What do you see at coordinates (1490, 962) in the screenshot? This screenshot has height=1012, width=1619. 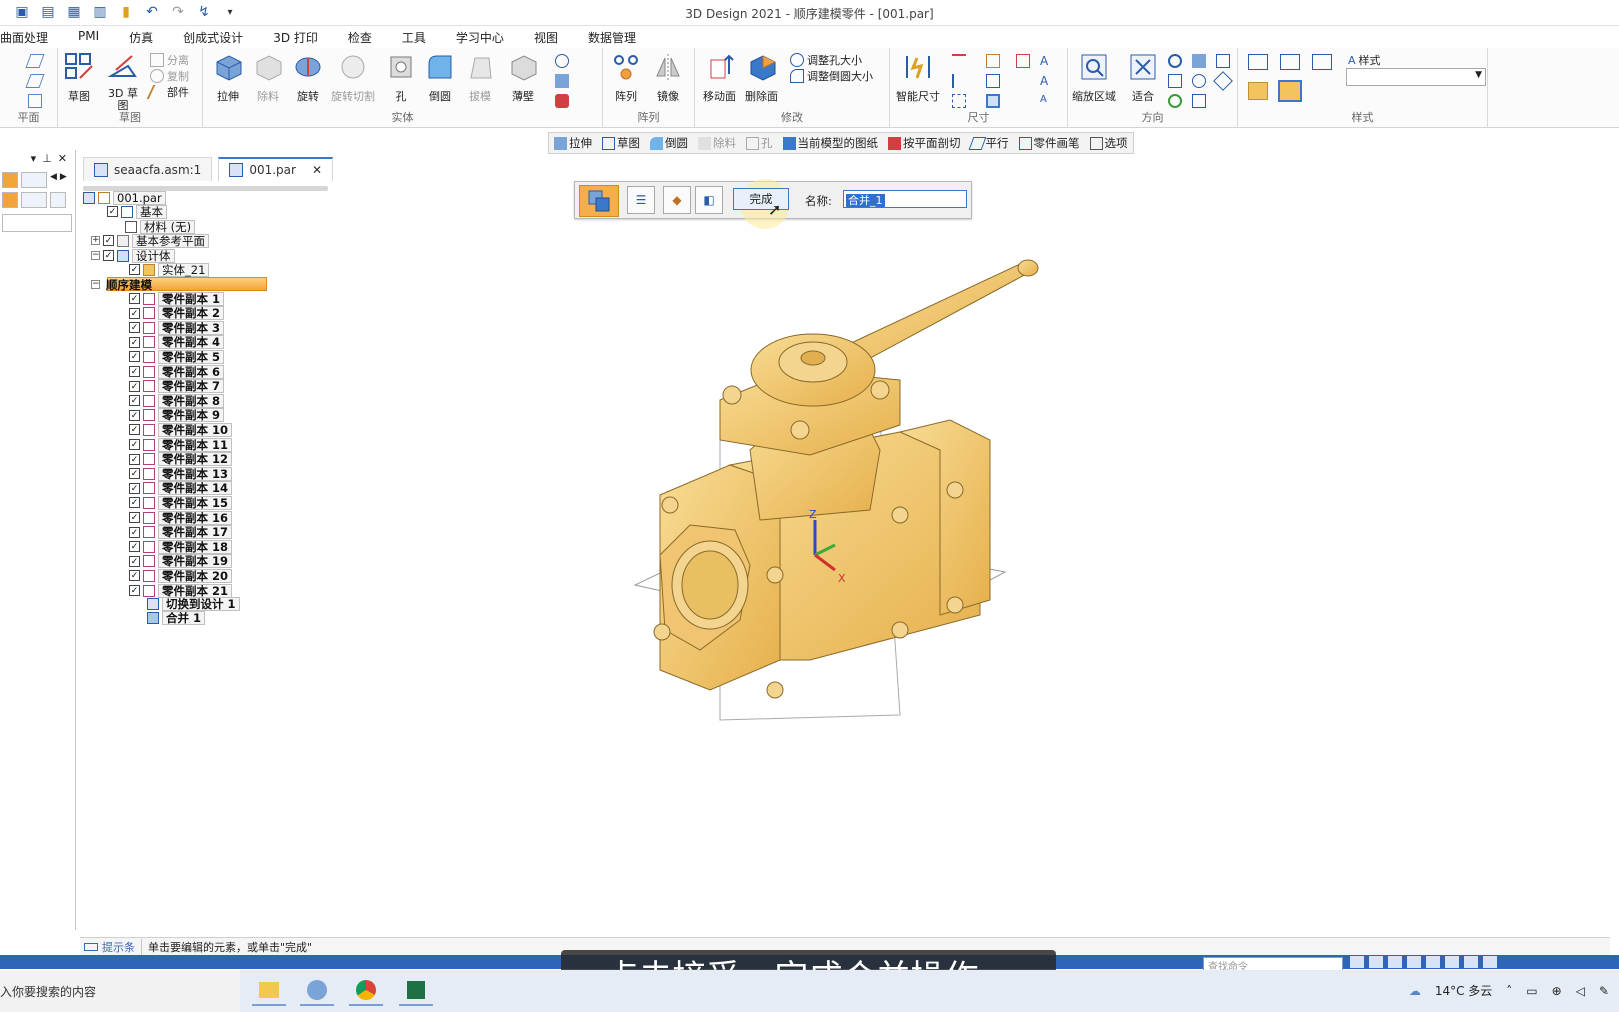 I see `status-snap-icon` at bounding box center [1490, 962].